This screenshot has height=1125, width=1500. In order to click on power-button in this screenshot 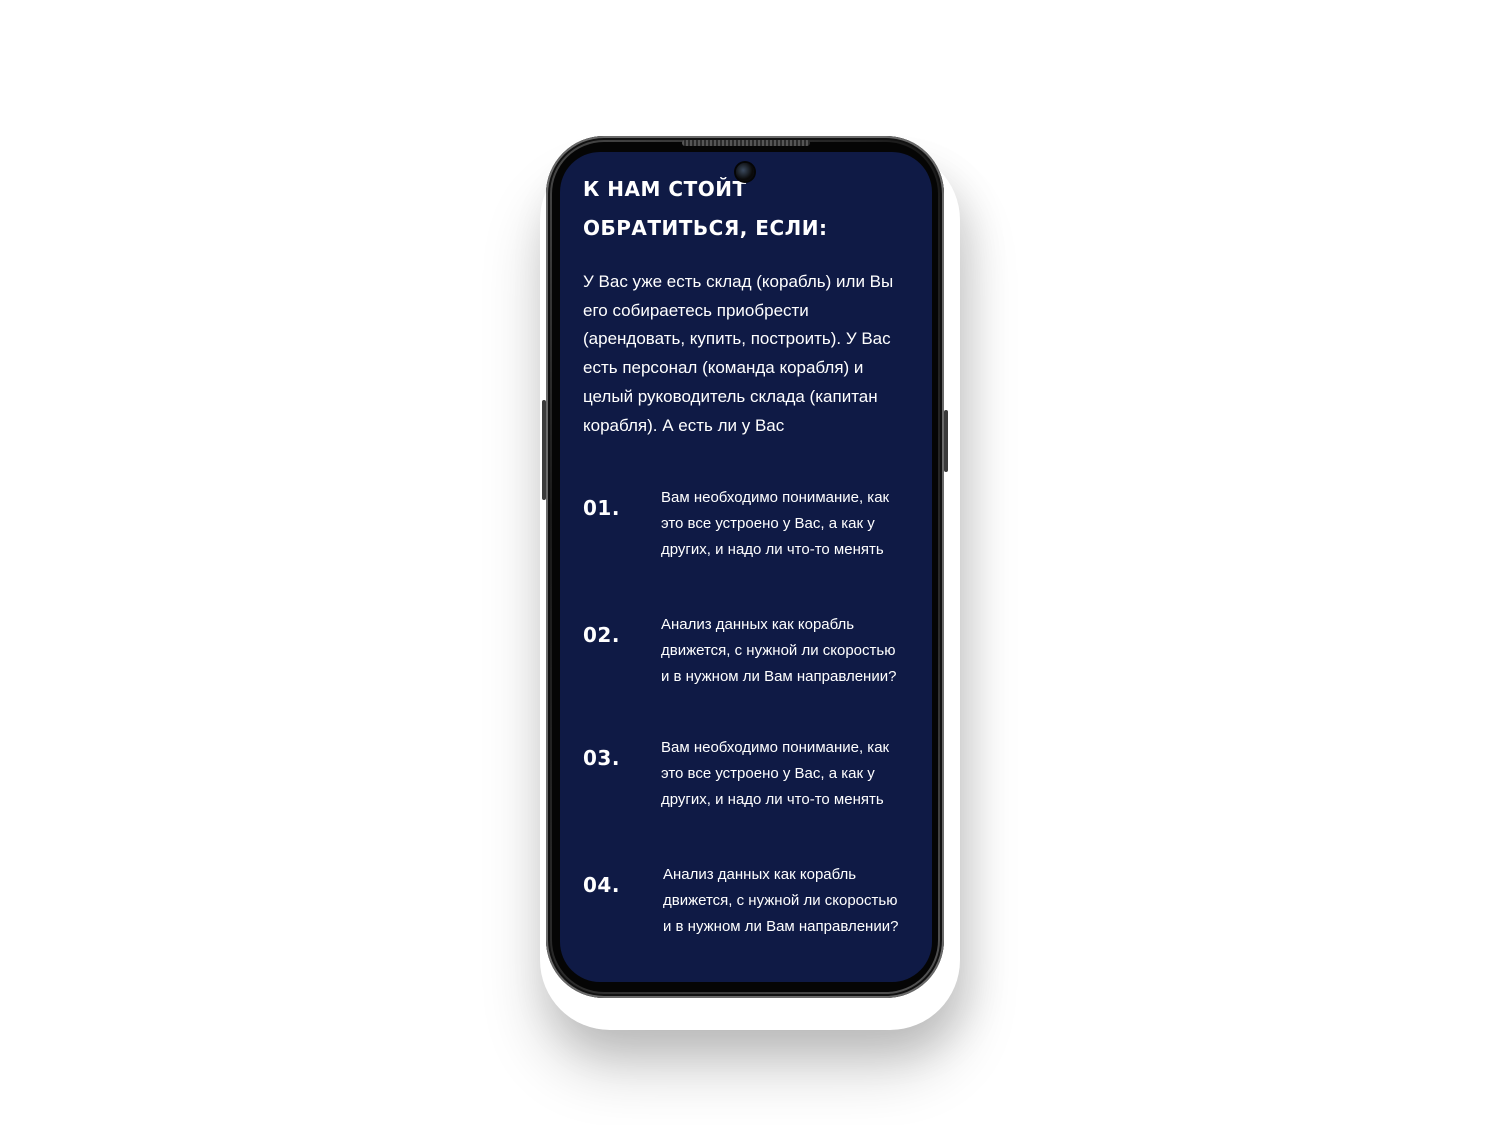, I will do `click(946, 441)`.